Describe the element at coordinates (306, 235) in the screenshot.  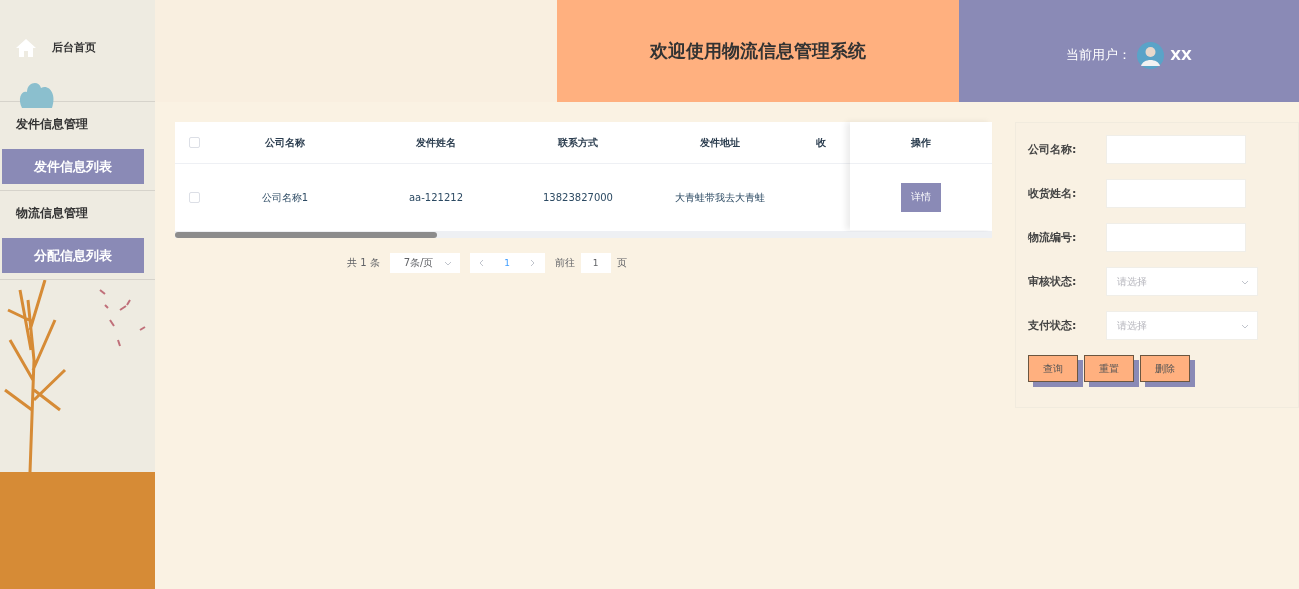
I see `scrollbar-thumb` at that location.